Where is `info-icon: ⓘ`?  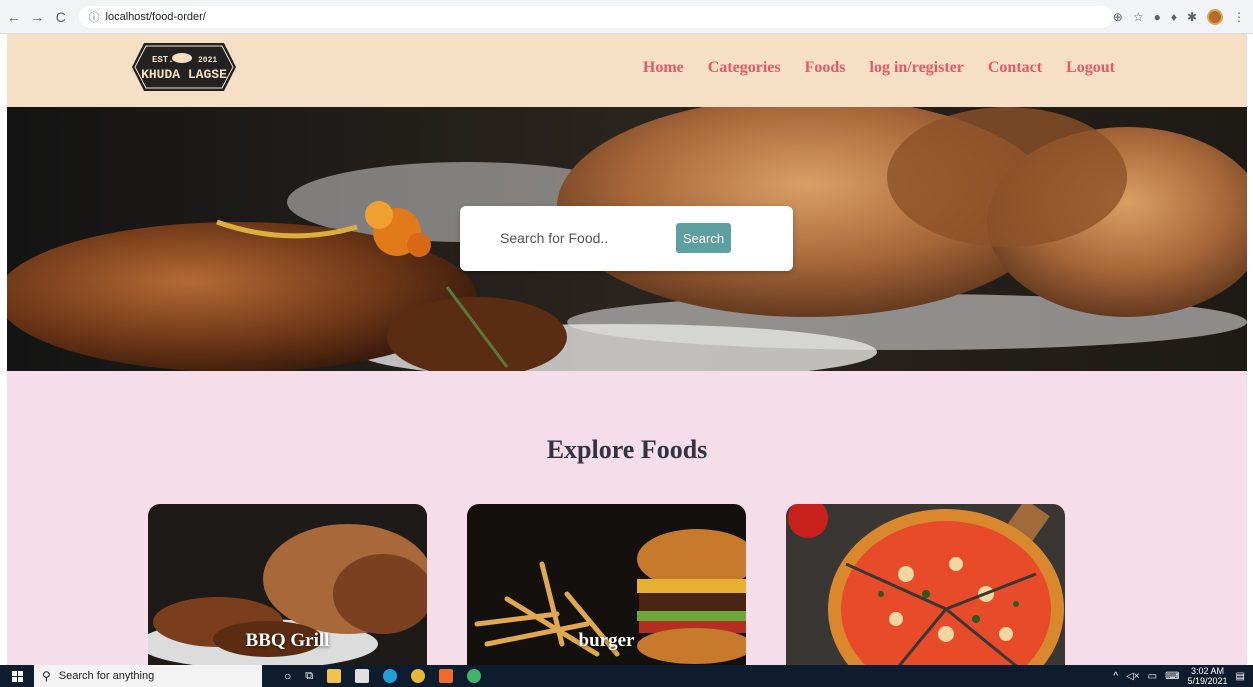 info-icon: ⓘ is located at coordinates (94, 17).